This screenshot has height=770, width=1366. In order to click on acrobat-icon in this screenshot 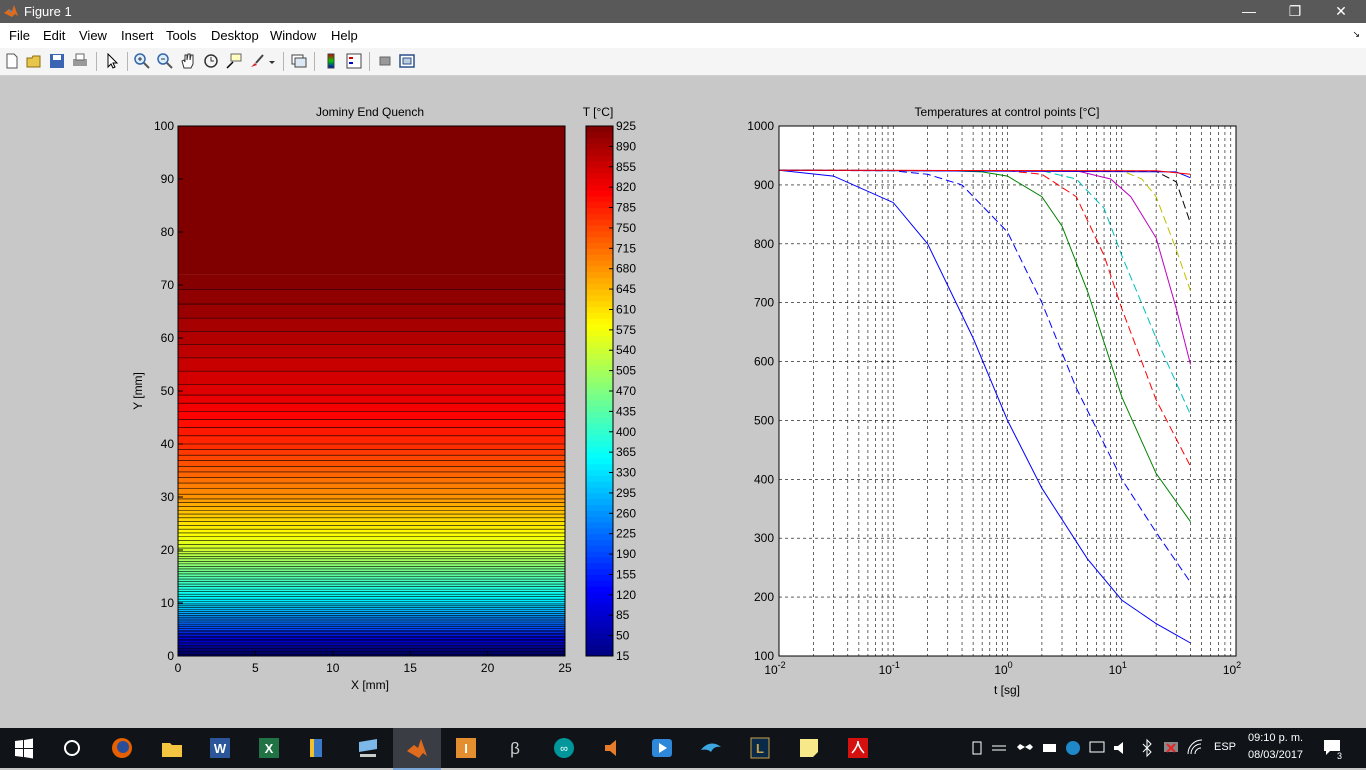, I will do `click(858, 748)`.